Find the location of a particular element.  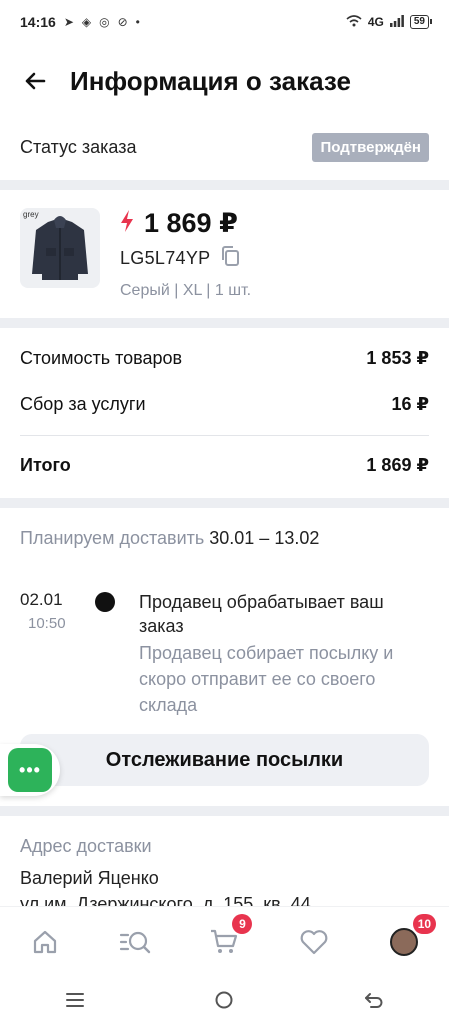

goods-cost-row: Стоимость товаров 1 853 ₽ is located at coordinates (224, 358).